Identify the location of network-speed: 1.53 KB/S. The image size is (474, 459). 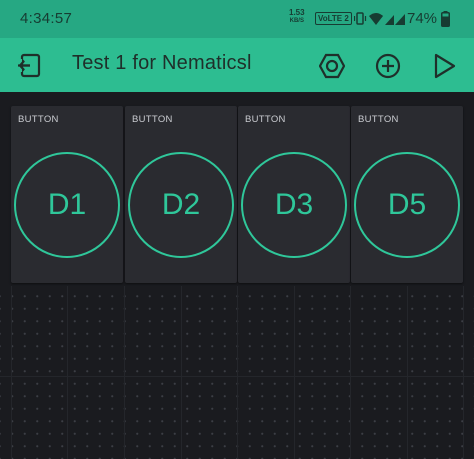
(297, 17).